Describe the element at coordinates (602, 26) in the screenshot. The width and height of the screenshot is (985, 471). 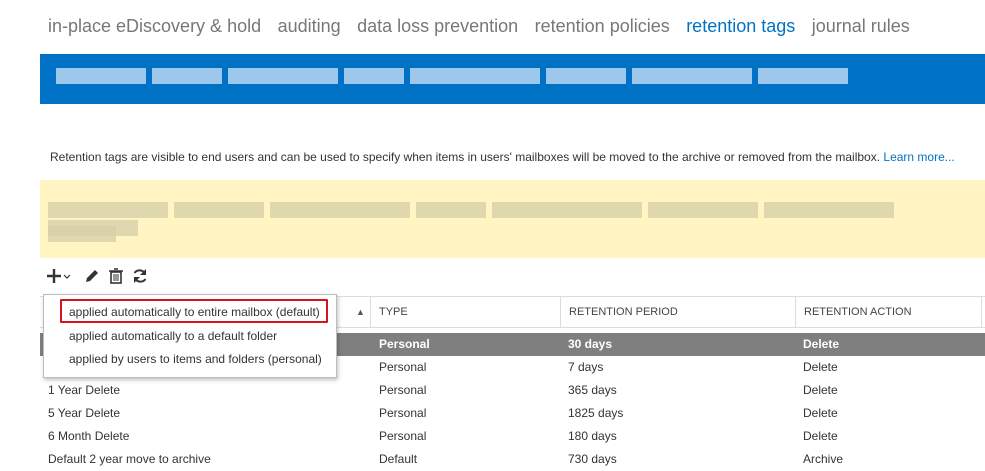
I see `tab-retention-policies: retention policies` at that location.